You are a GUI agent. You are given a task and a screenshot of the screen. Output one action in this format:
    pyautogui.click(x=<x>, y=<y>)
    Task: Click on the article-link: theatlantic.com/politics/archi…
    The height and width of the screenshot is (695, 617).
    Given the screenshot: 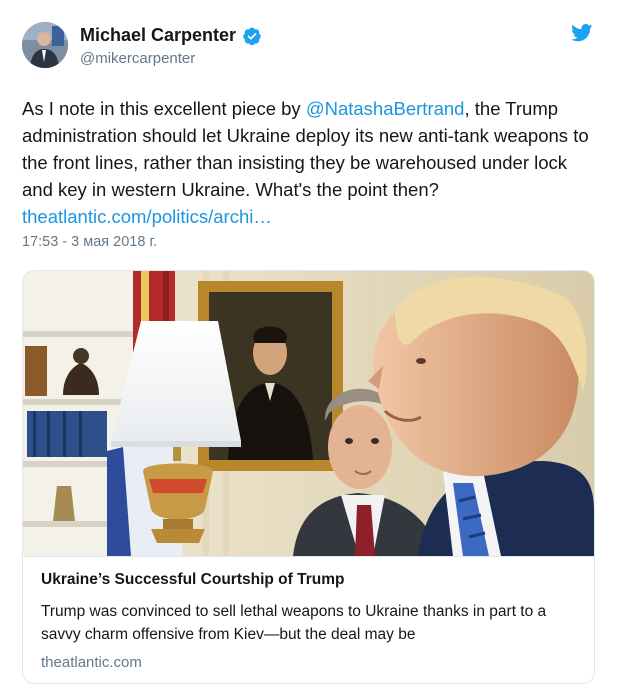 What is the action you would take?
    pyautogui.click(x=147, y=216)
    